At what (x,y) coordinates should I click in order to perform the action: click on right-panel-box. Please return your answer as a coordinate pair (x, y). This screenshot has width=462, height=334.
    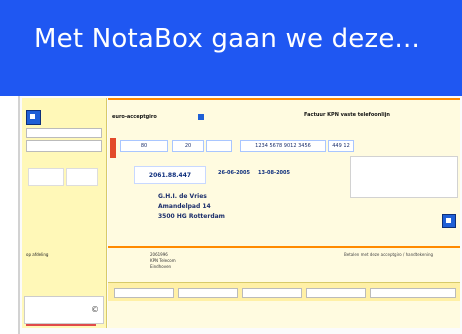
    Looking at the image, I should click on (404, 177).